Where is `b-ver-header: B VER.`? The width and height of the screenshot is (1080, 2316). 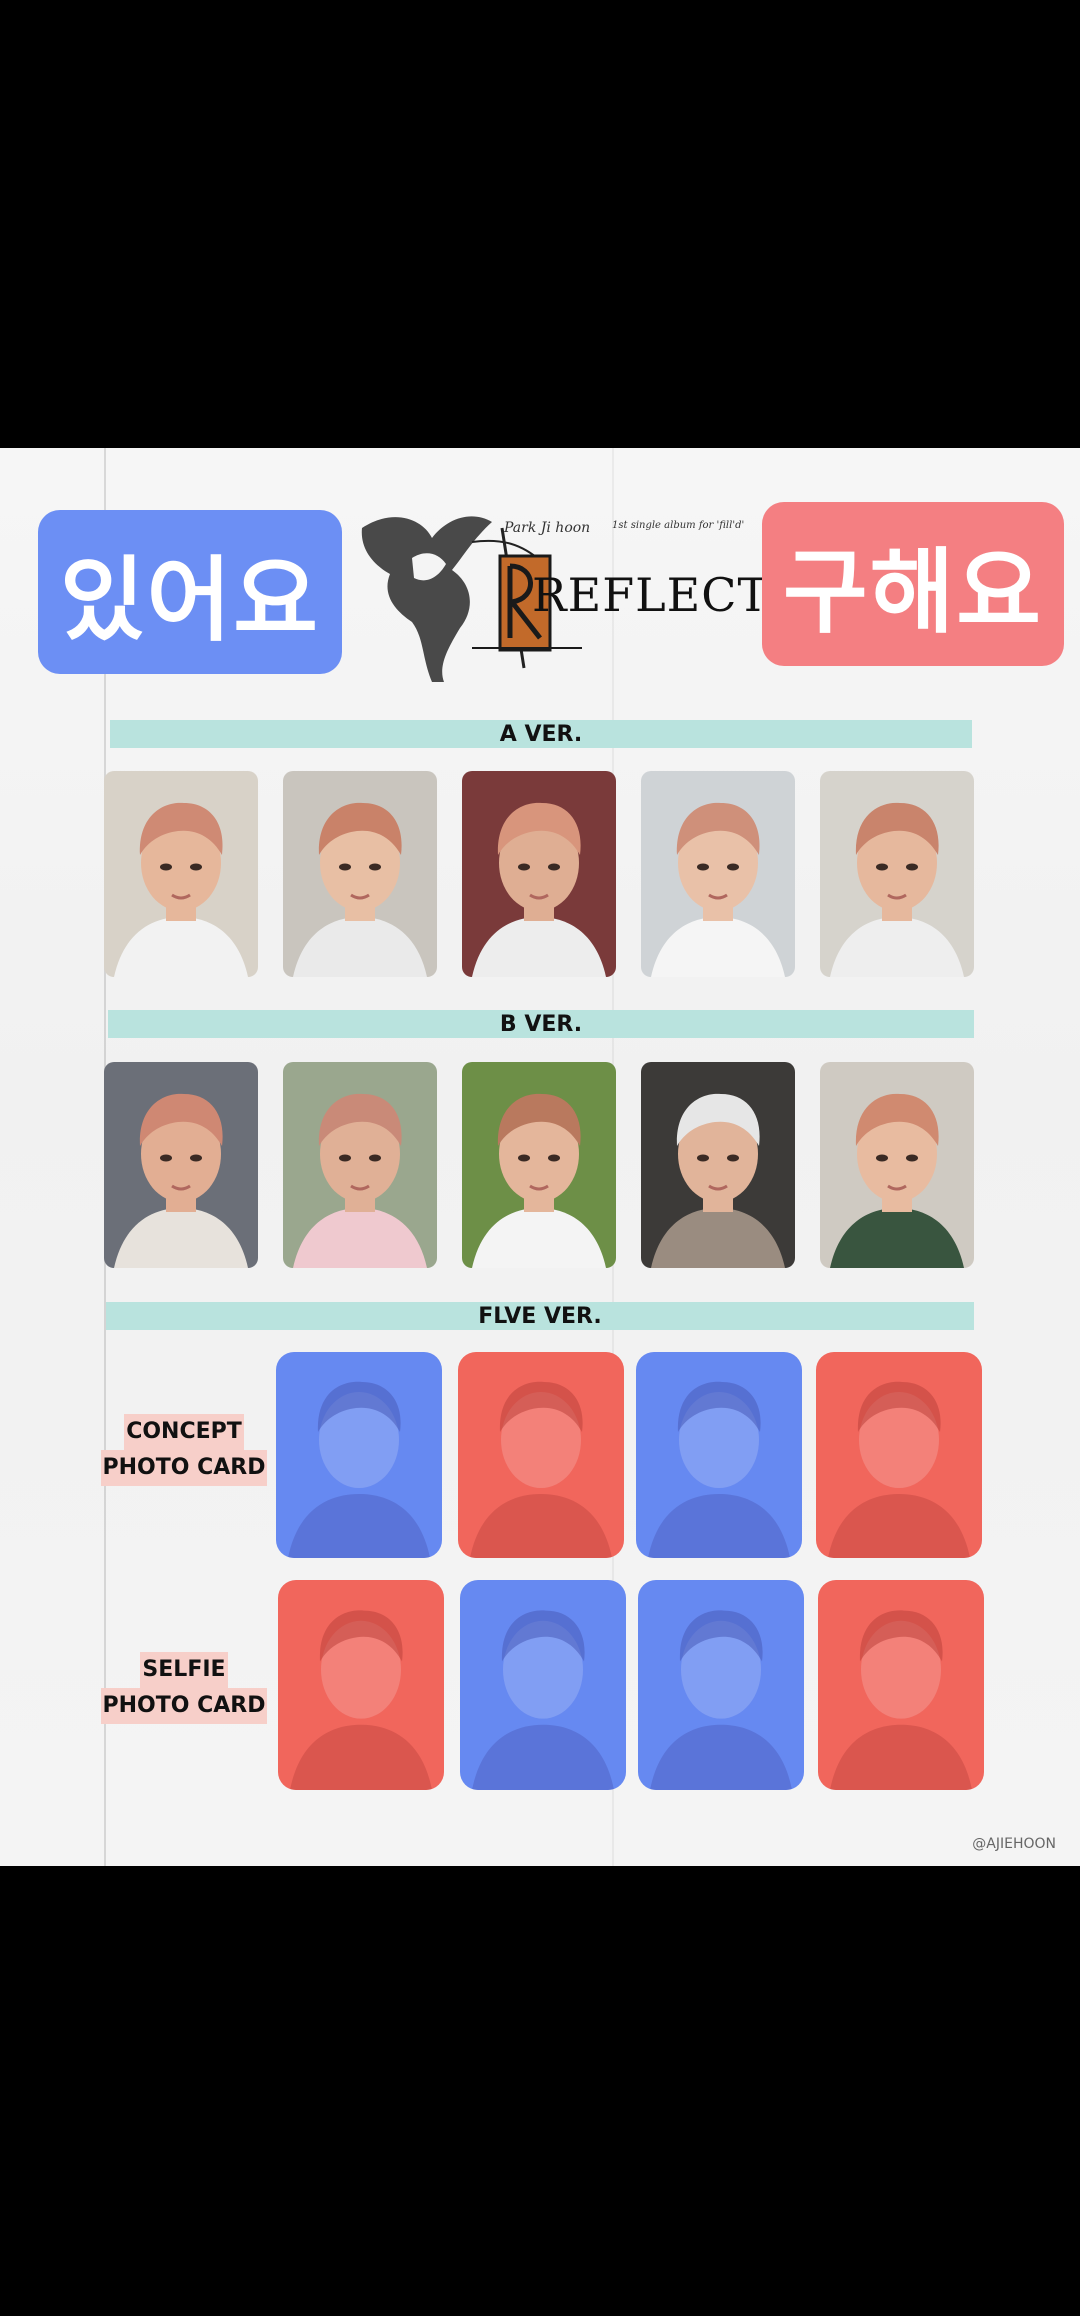 b-ver-header: B VER. is located at coordinates (541, 1024).